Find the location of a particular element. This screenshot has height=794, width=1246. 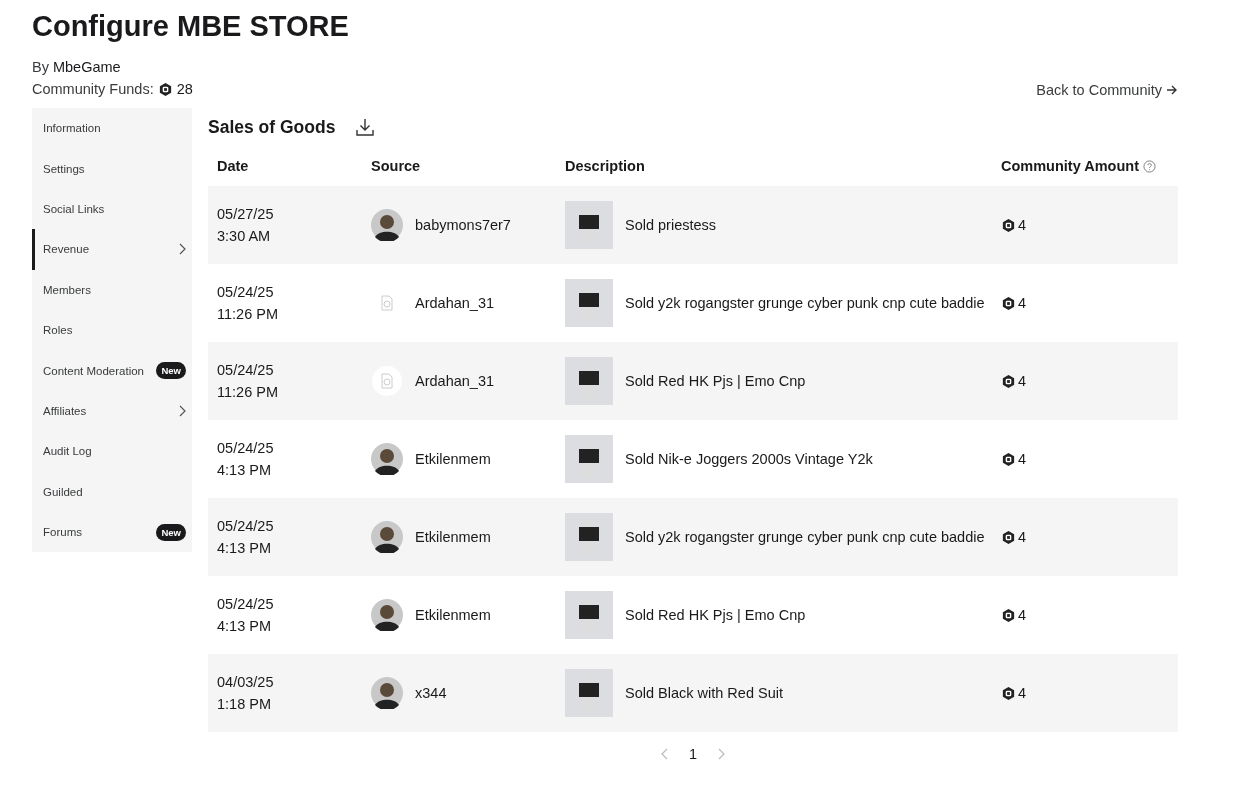

sidebar-item: Revenue is located at coordinates (112, 249).